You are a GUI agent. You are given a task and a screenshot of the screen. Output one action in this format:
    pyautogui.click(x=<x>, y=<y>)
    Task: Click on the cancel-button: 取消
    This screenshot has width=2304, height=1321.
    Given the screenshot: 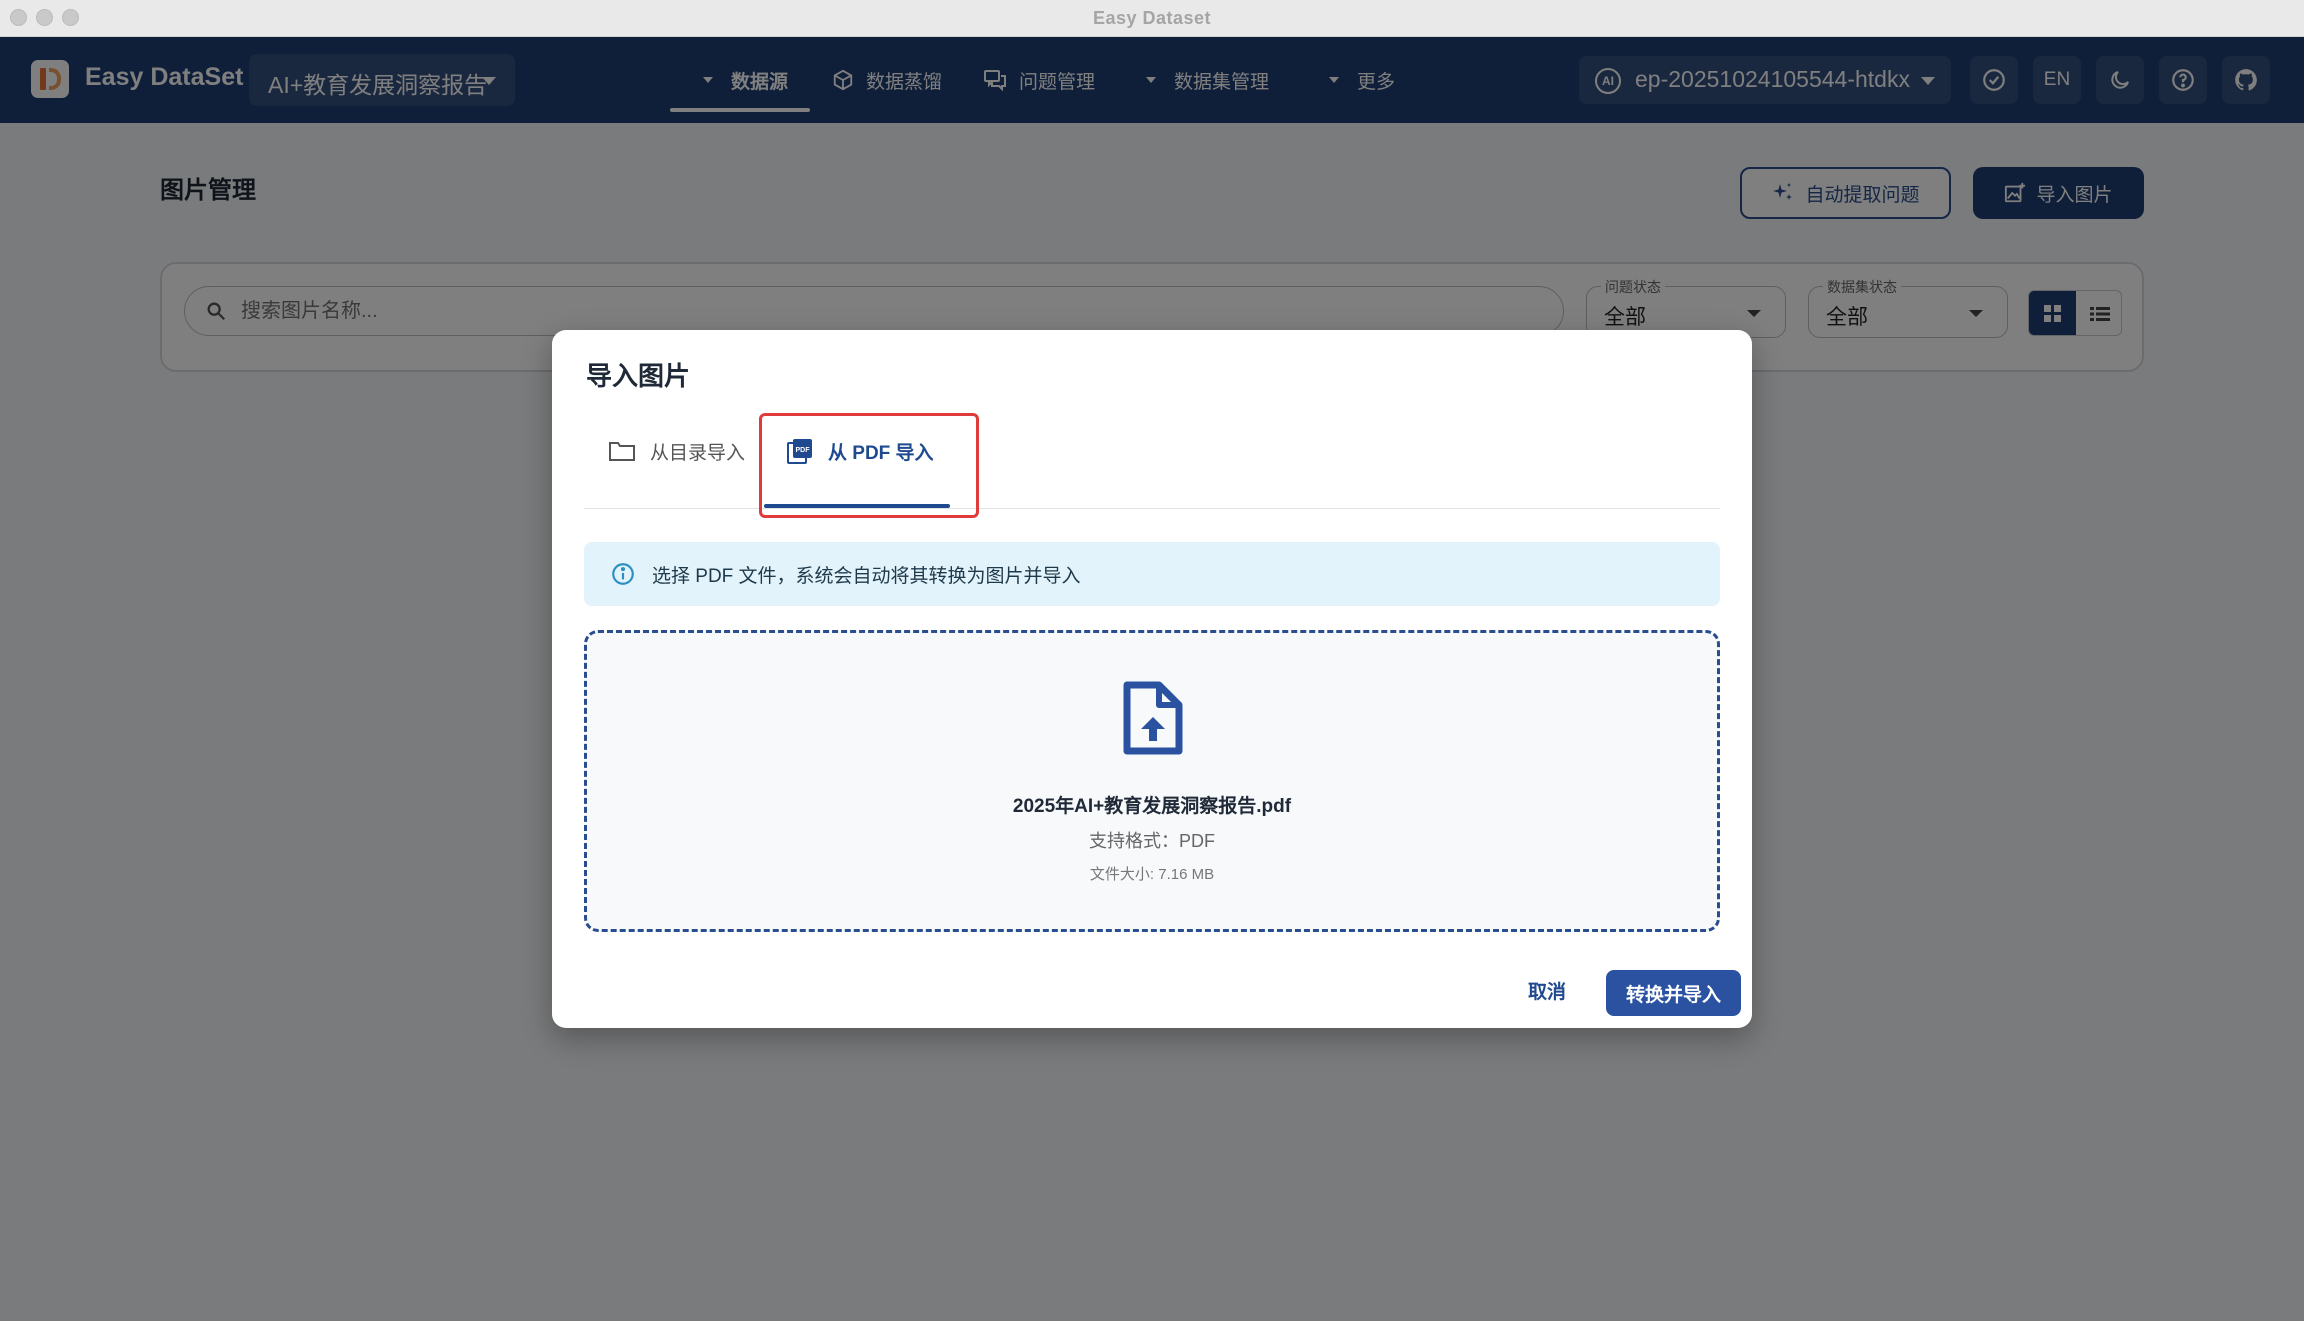 What is the action you would take?
    pyautogui.click(x=1547, y=990)
    